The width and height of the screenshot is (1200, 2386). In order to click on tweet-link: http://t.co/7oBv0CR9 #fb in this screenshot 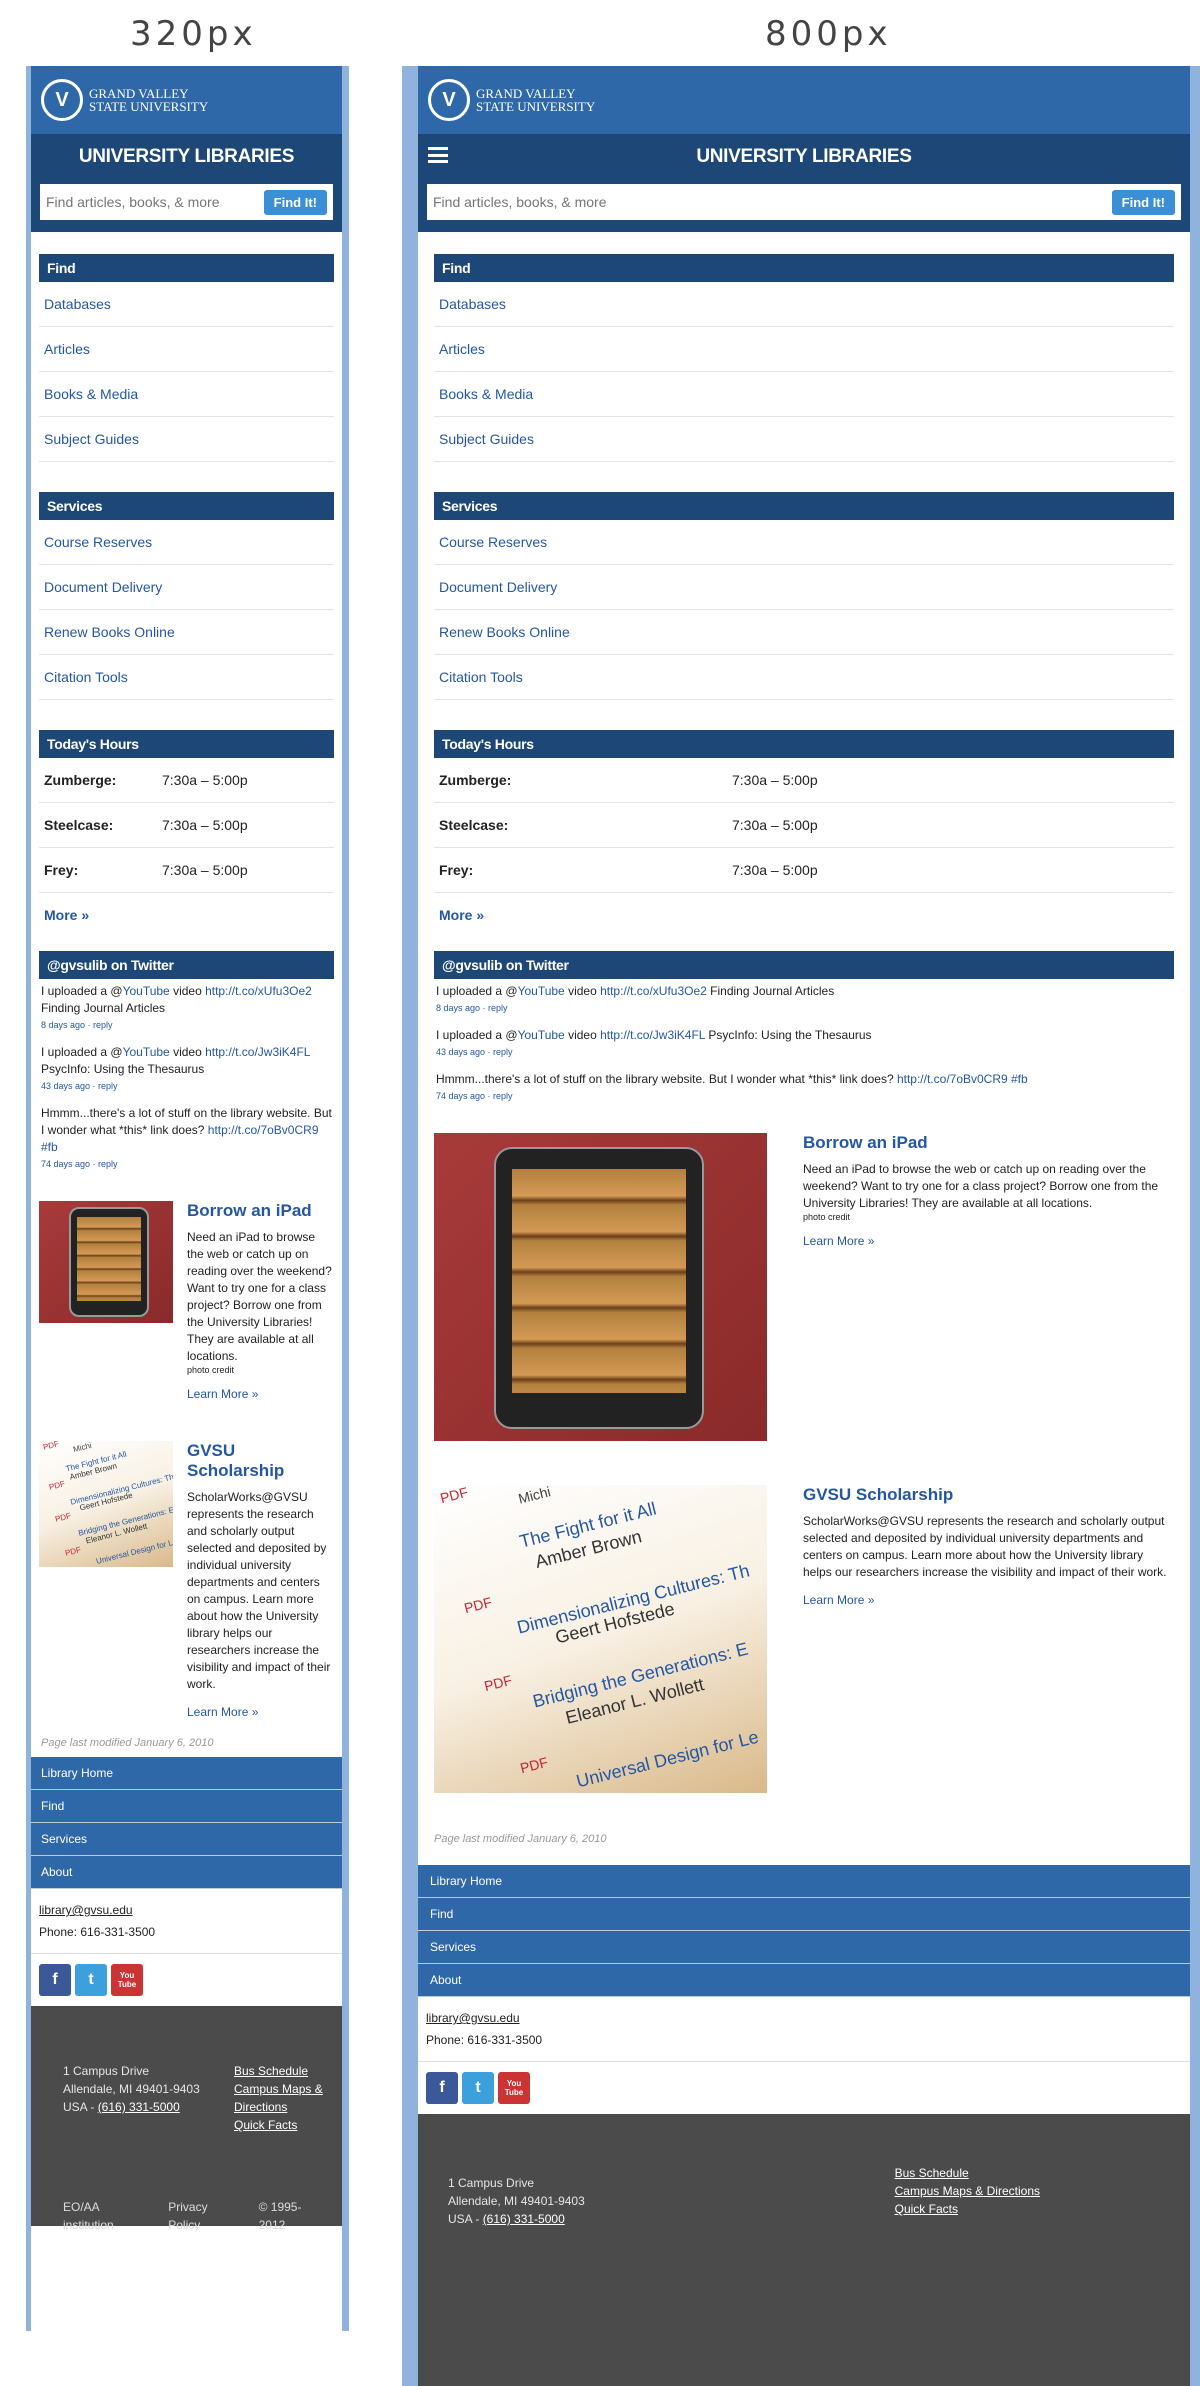, I will do `click(962, 1079)`.